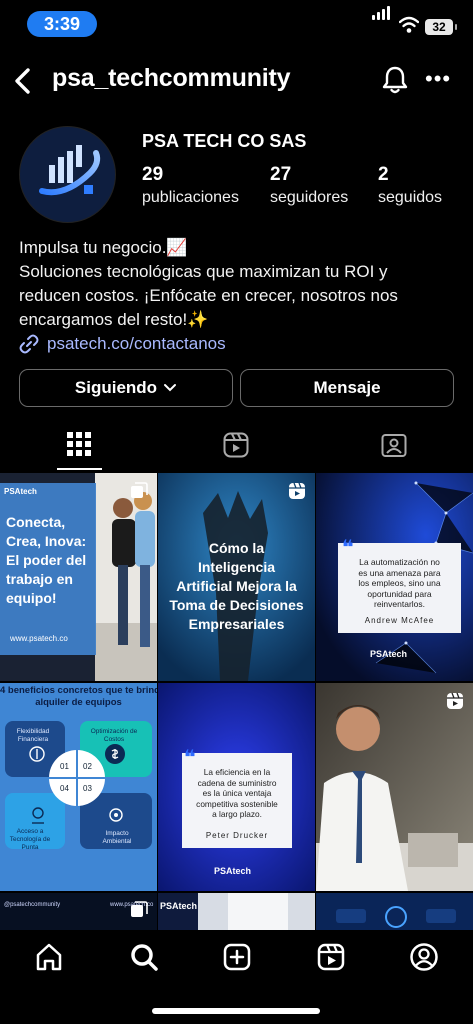  I want to click on benefit-label: Flexibilidad Financiera, so click(33, 735).